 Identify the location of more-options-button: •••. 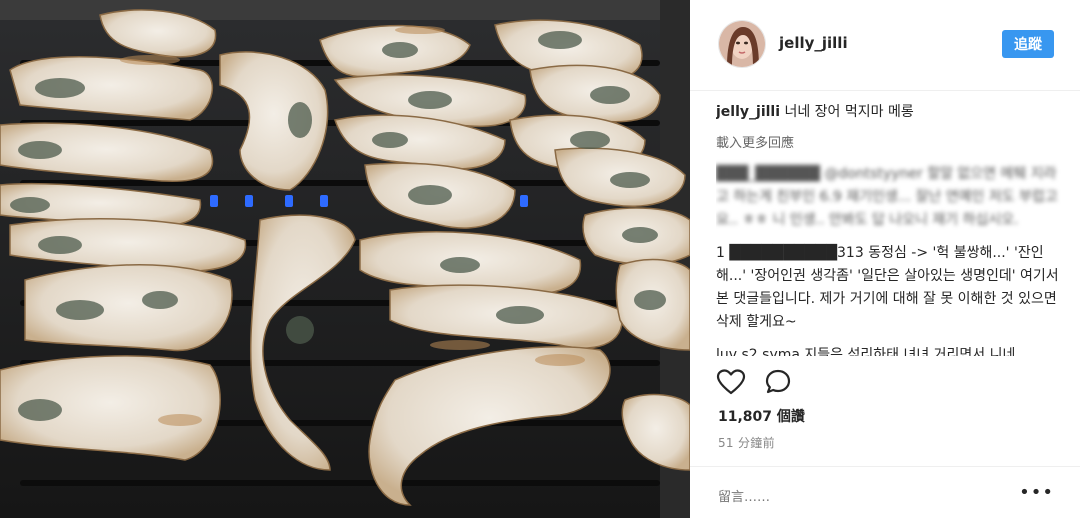
(1036, 492).